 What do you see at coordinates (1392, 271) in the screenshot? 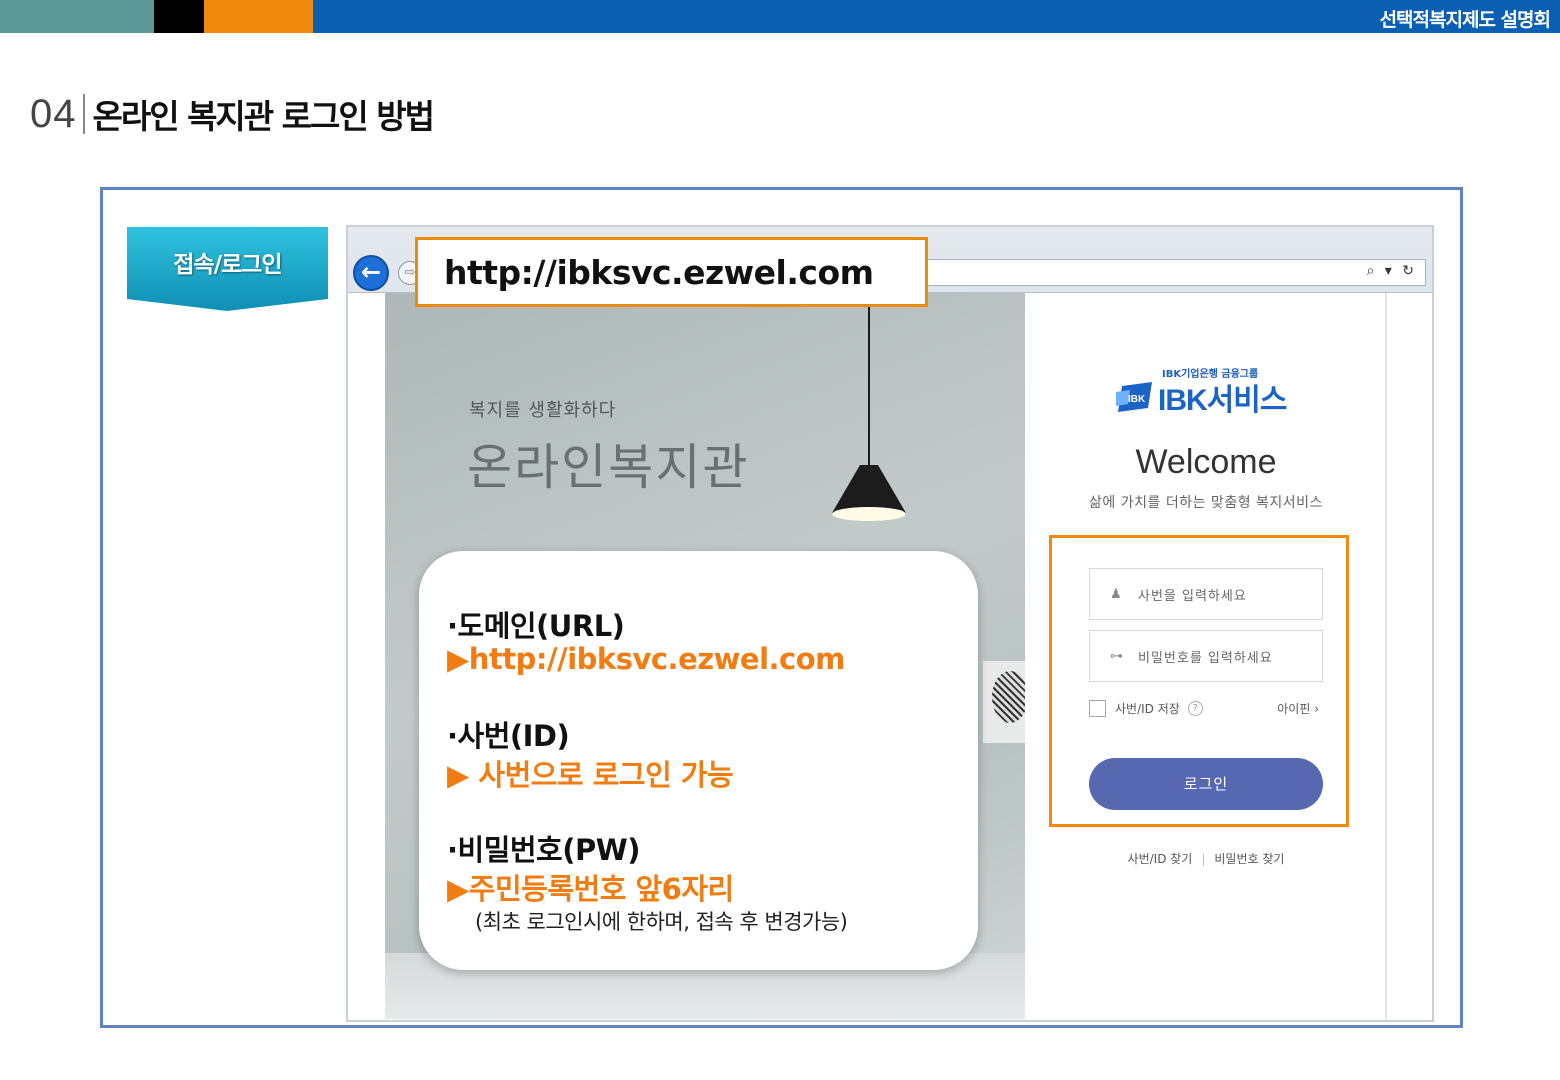
I see `search-refresh-icon: ⌕ ▾ ↻` at bounding box center [1392, 271].